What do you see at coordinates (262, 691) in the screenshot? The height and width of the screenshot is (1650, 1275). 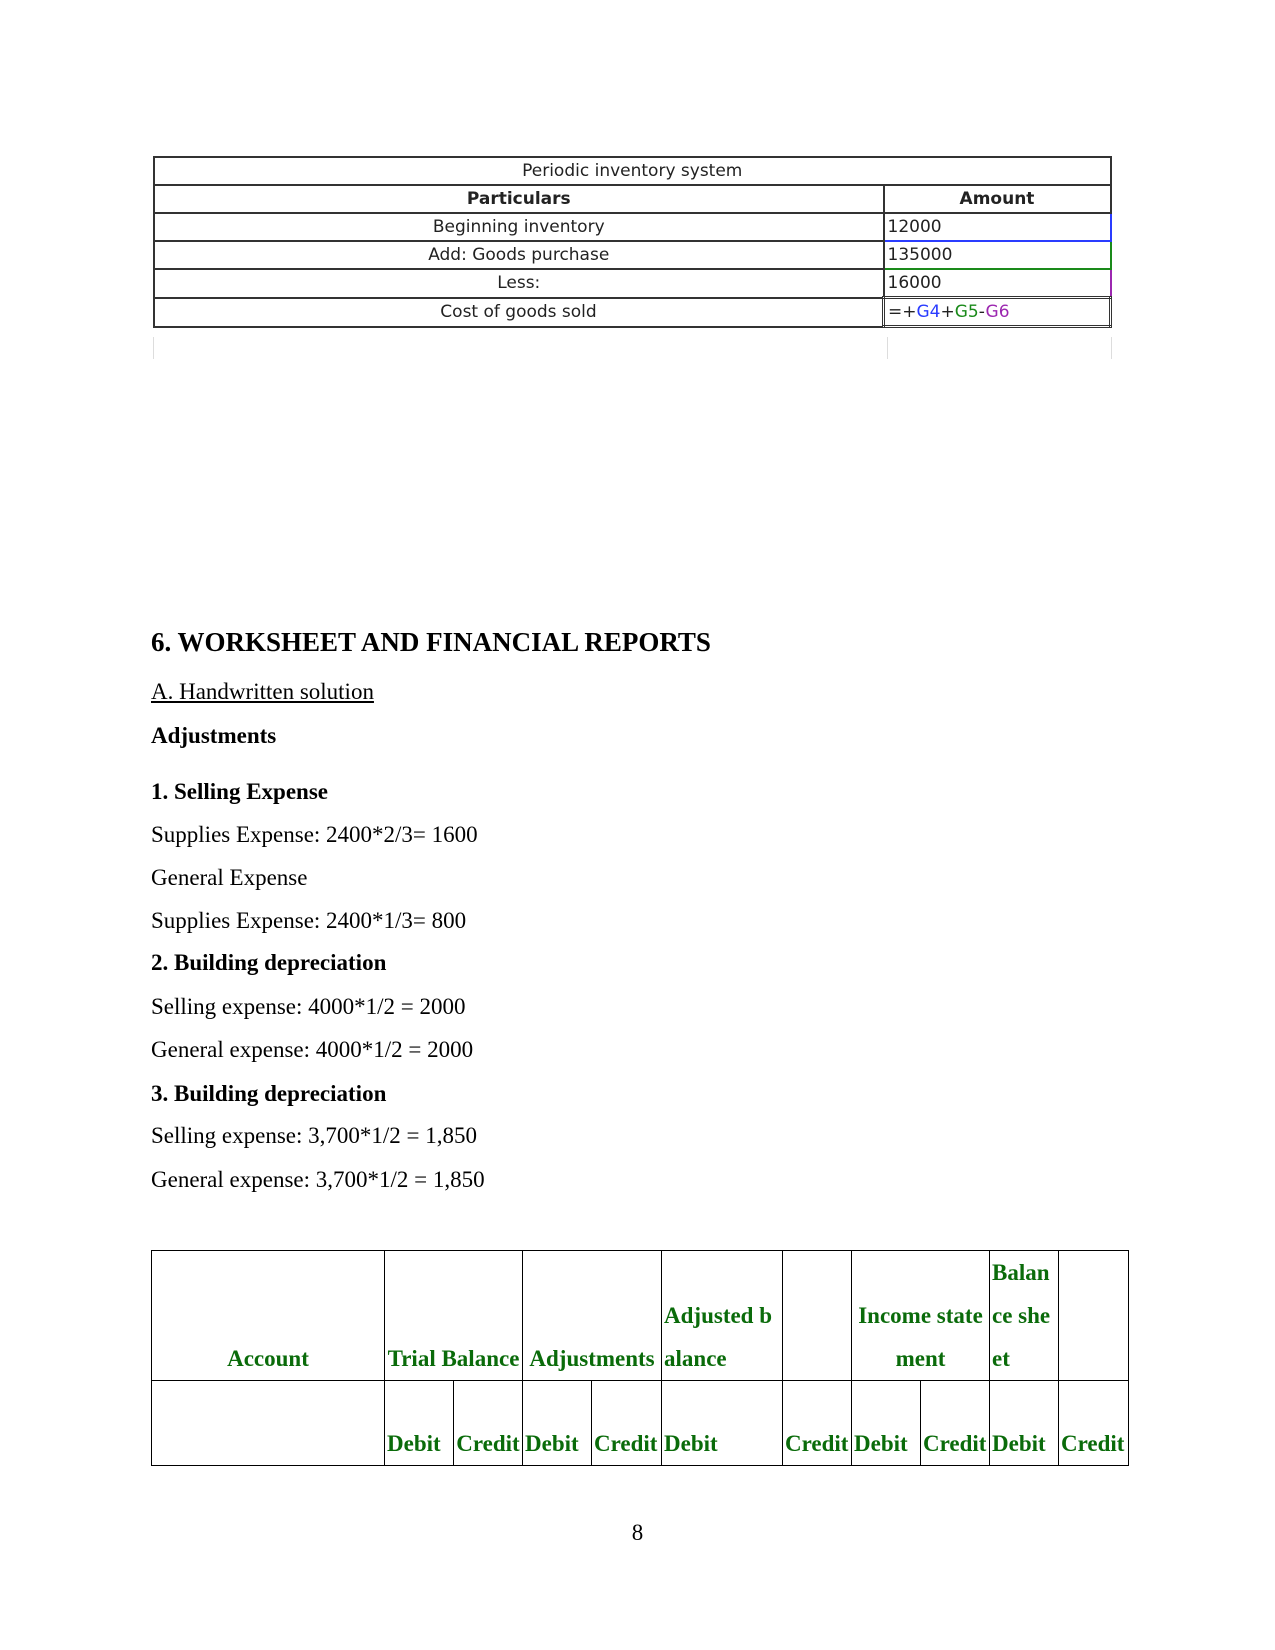 I see `subheading: A. Handwritten solution` at bounding box center [262, 691].